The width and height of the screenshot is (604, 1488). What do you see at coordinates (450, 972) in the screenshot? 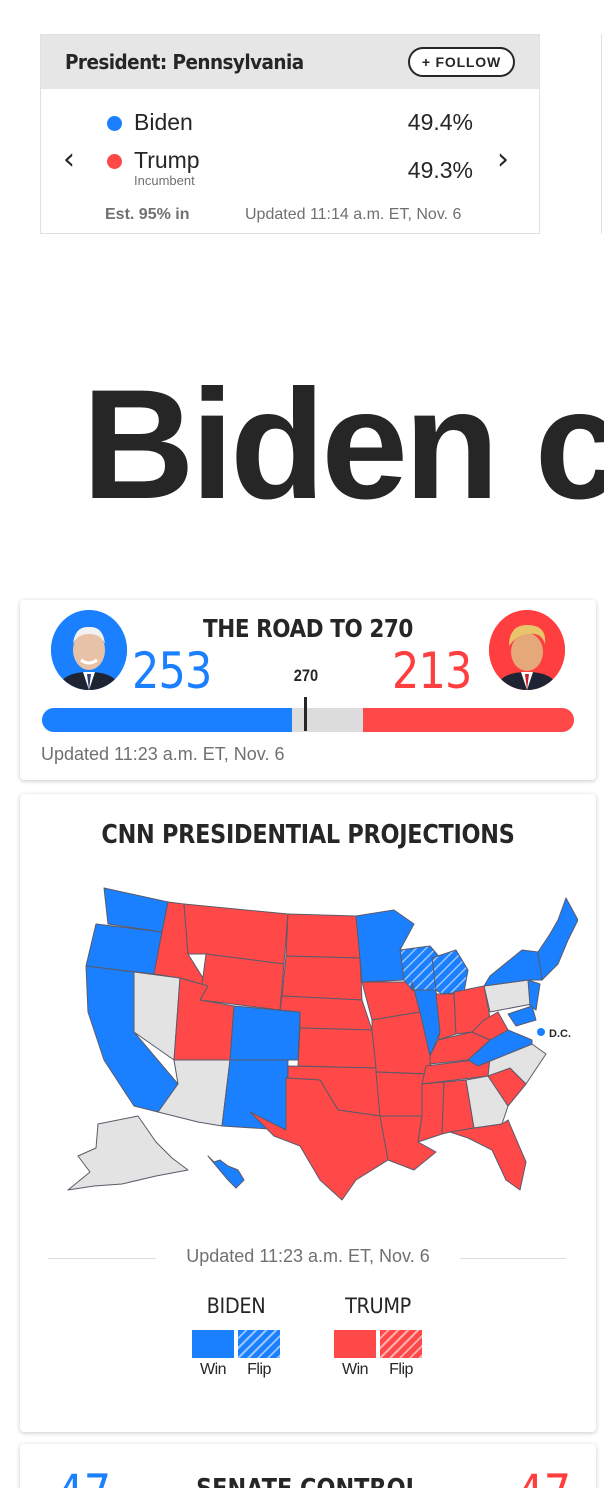
I see `state-mi` at bounding box center [450, 972].